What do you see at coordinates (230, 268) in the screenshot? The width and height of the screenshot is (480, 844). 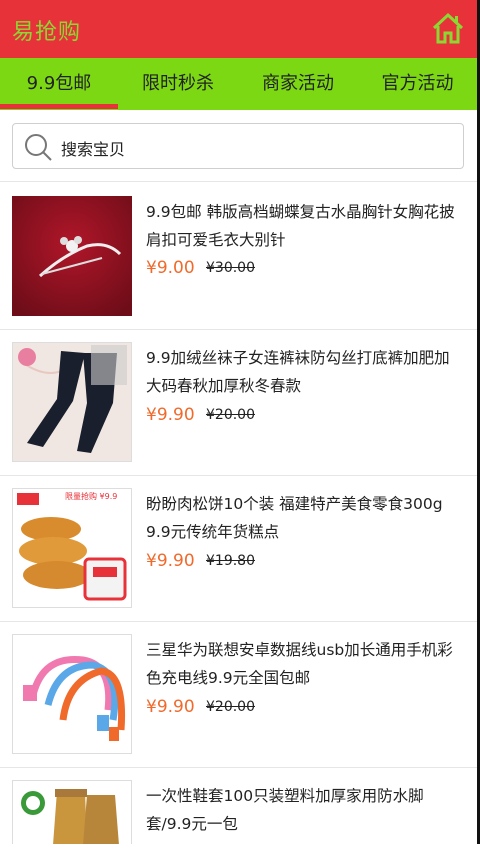 I see `product-original-price: ¥30.00` at bounding box center [230, 268].